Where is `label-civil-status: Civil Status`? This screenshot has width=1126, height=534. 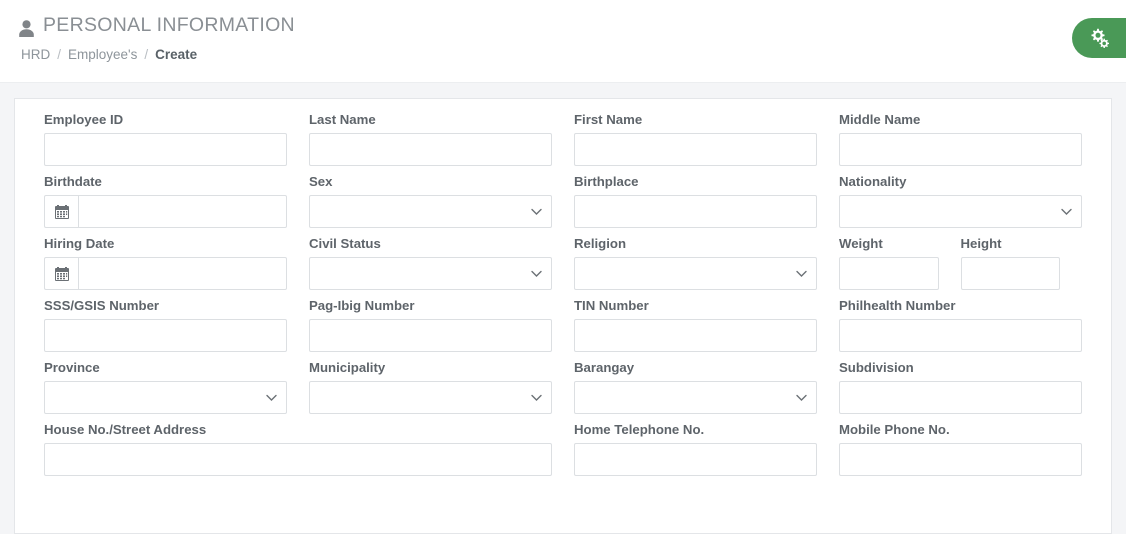 label-civil-status: Civil Status is located at coordinates (345, 243).